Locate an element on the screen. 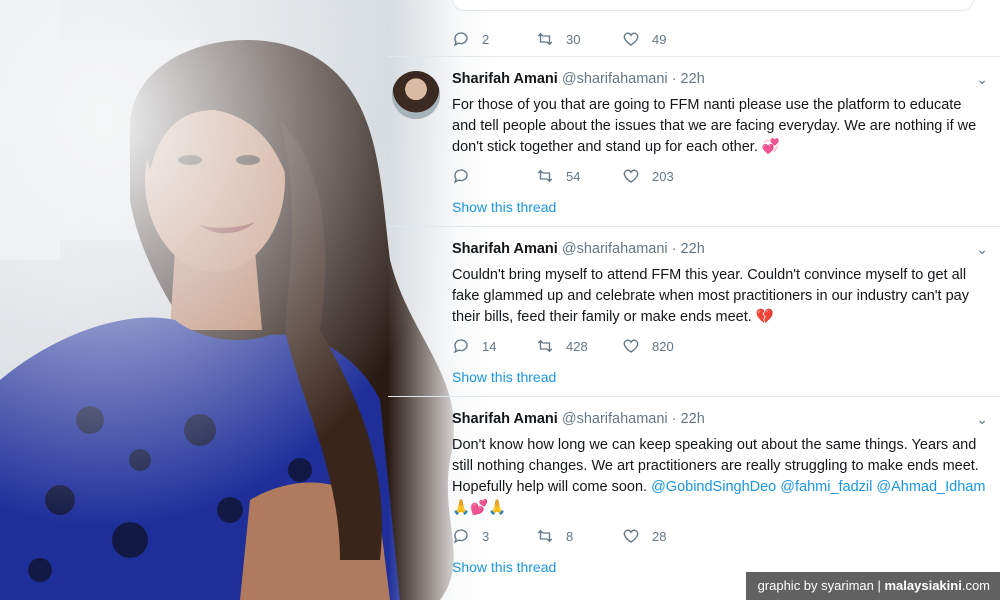  reply-button: 14 is located at coordinates (474, 346).